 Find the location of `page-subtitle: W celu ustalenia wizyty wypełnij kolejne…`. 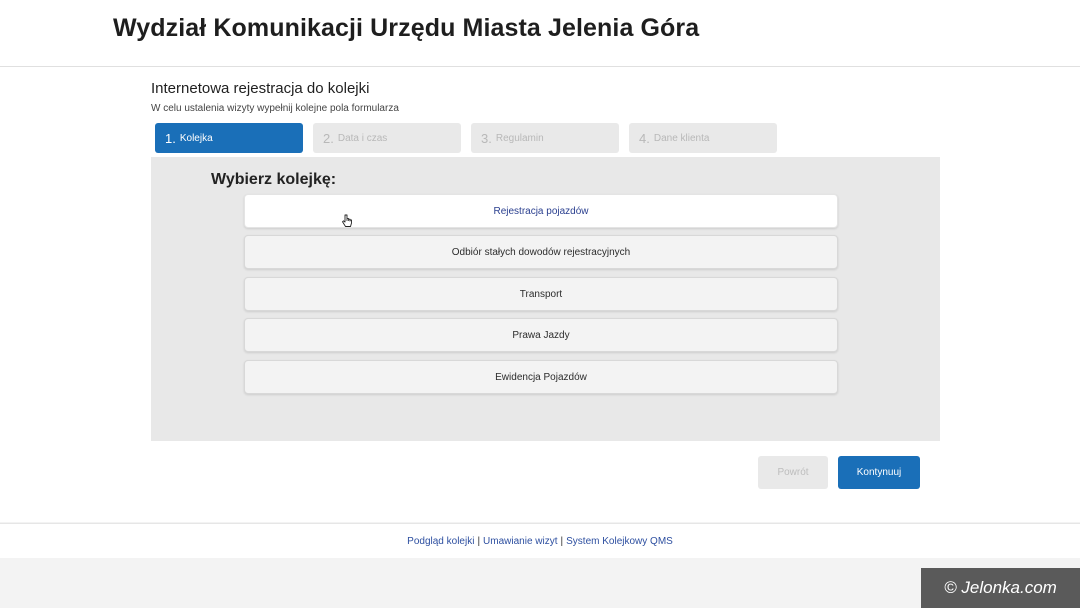

page-subtitle: W celu ustalenia wizyty wypełnij kolejne… is located at coordinates (275, 108).